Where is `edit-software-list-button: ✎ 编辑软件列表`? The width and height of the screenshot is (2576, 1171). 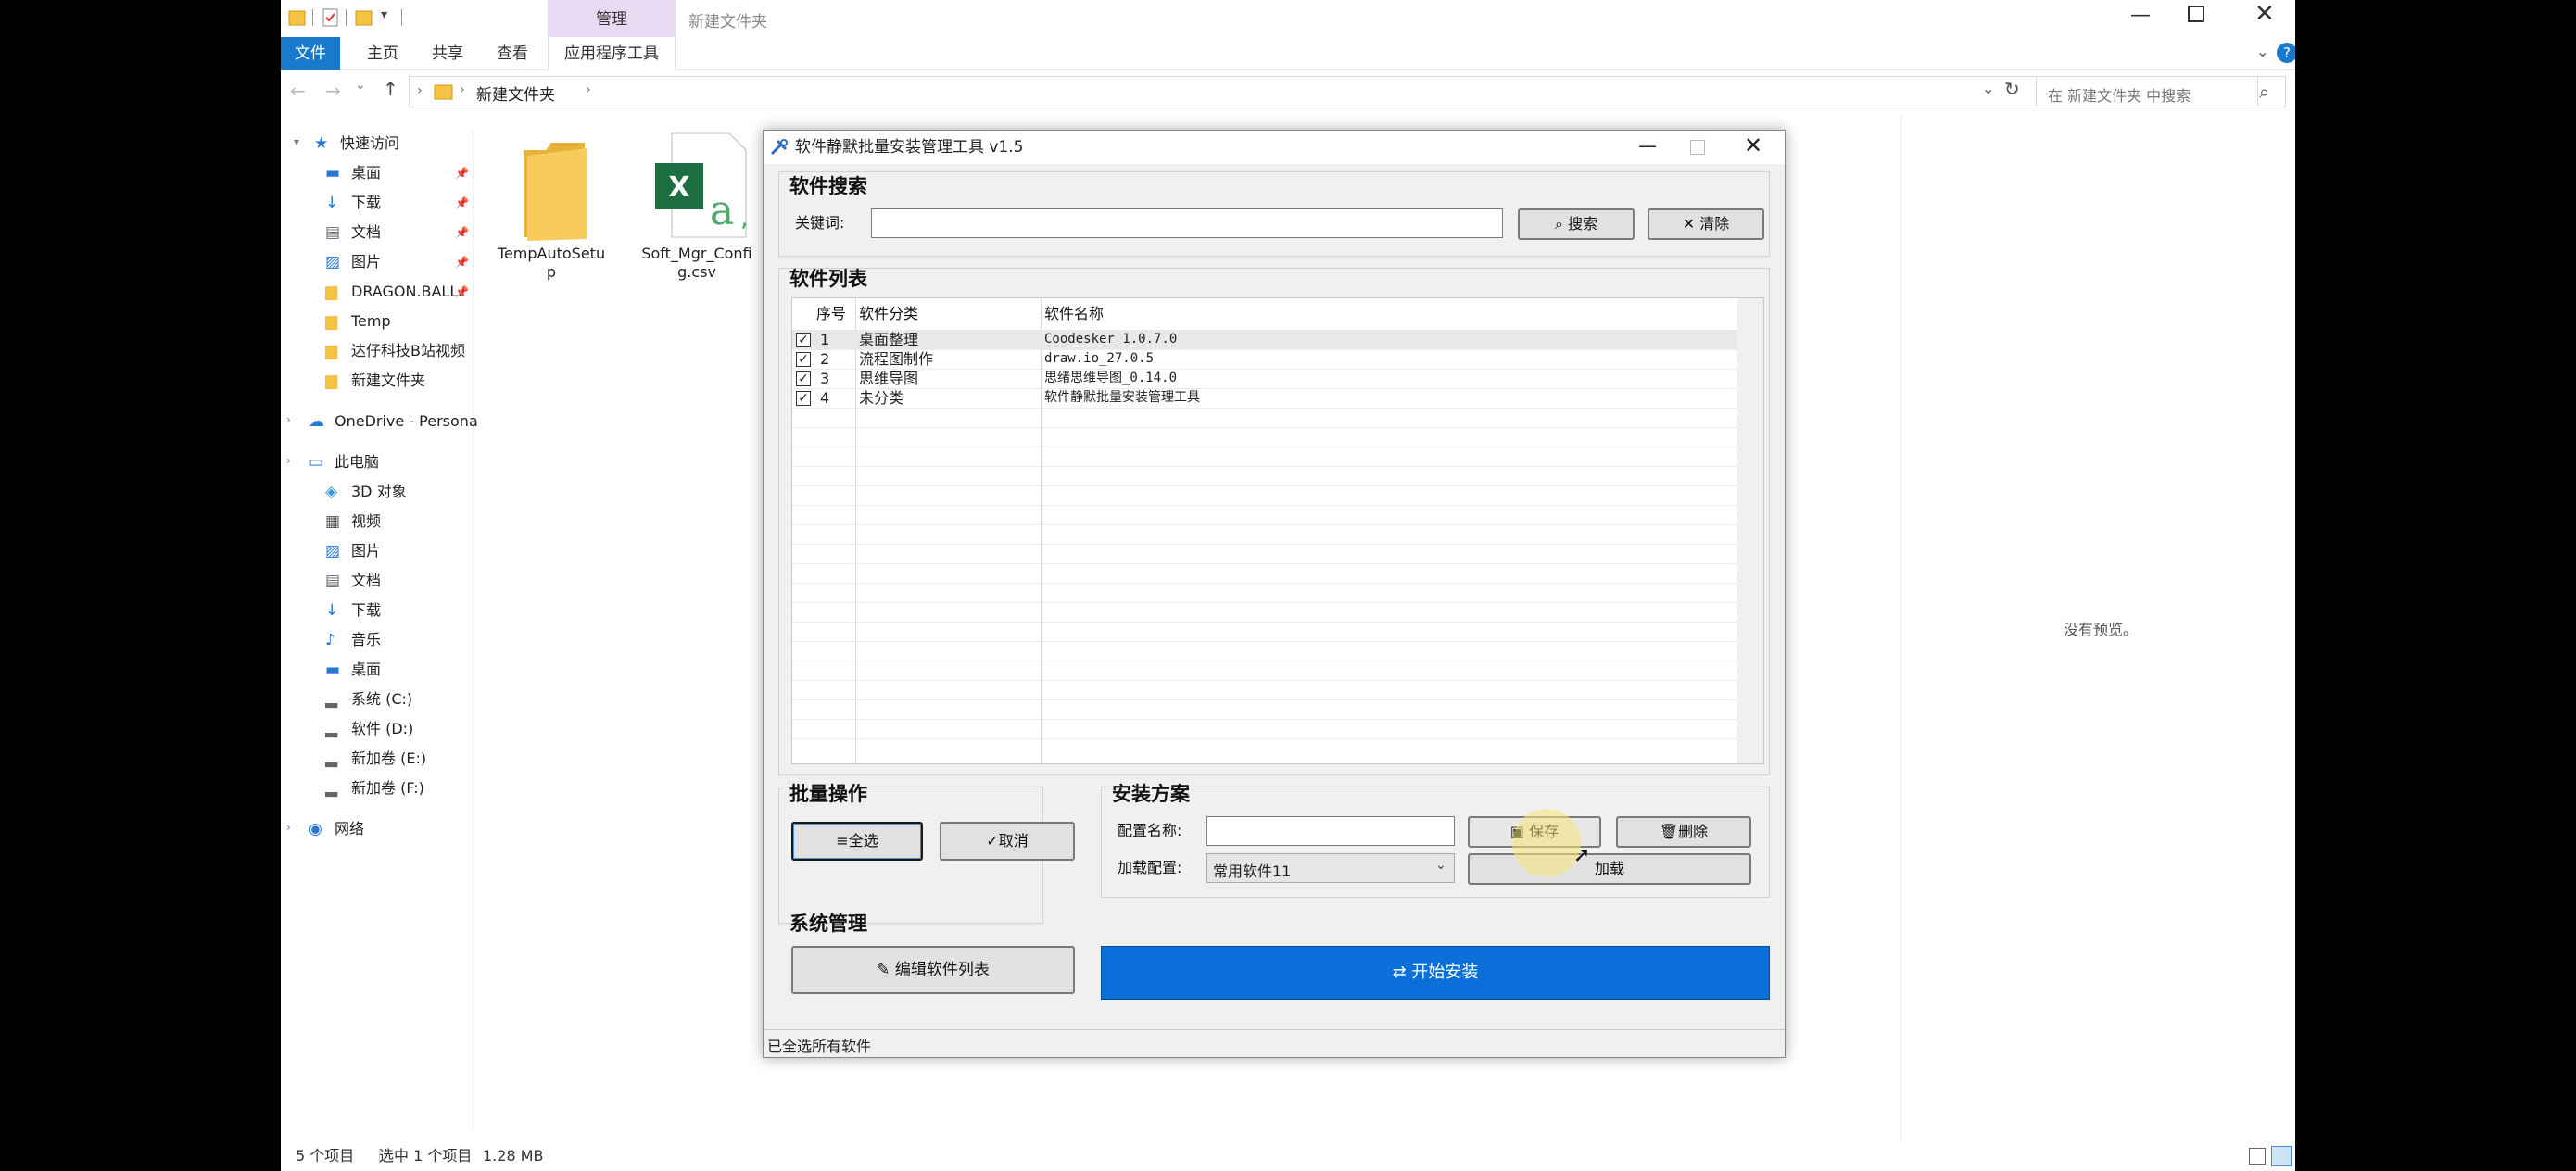 edit-software-list-button: ✎ 编辑软件列表 is located at coordinates (933, 970).